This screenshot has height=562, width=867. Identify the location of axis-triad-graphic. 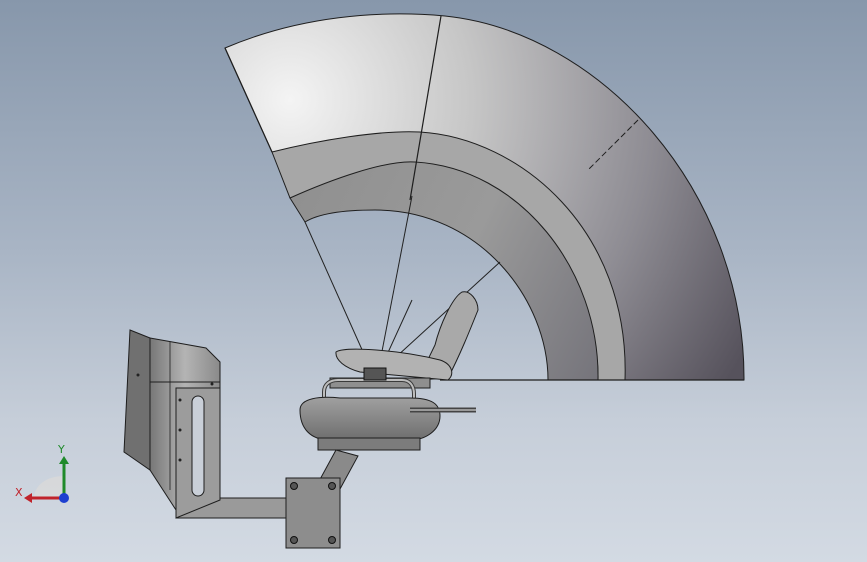
(46, 479).